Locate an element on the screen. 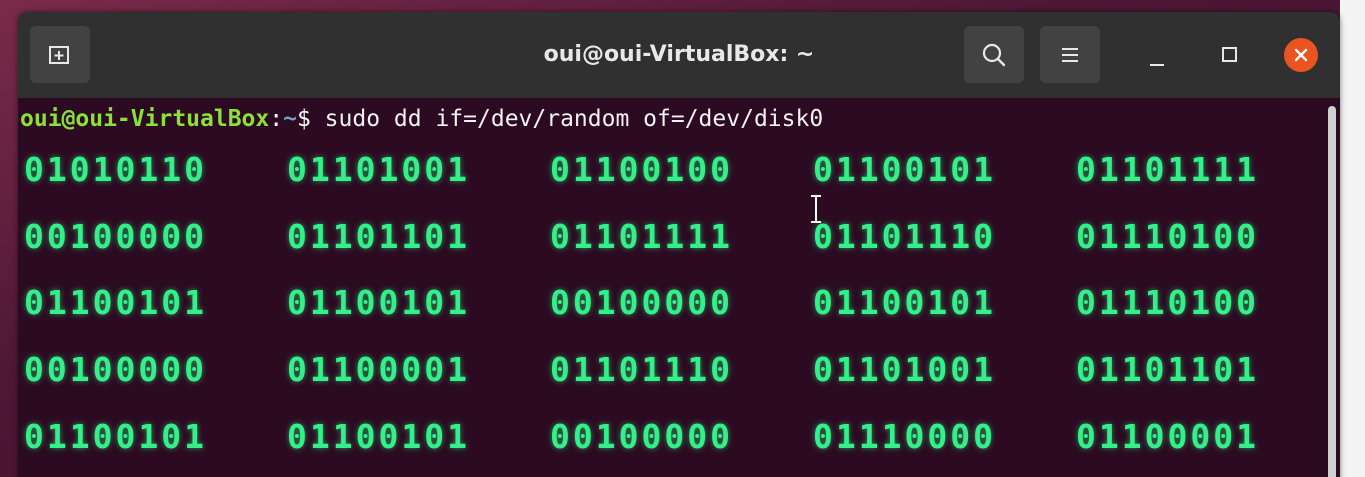 This screenshot has height=477, width=1365. hamburger-menu-icon is located at coordinates (1070, 54).